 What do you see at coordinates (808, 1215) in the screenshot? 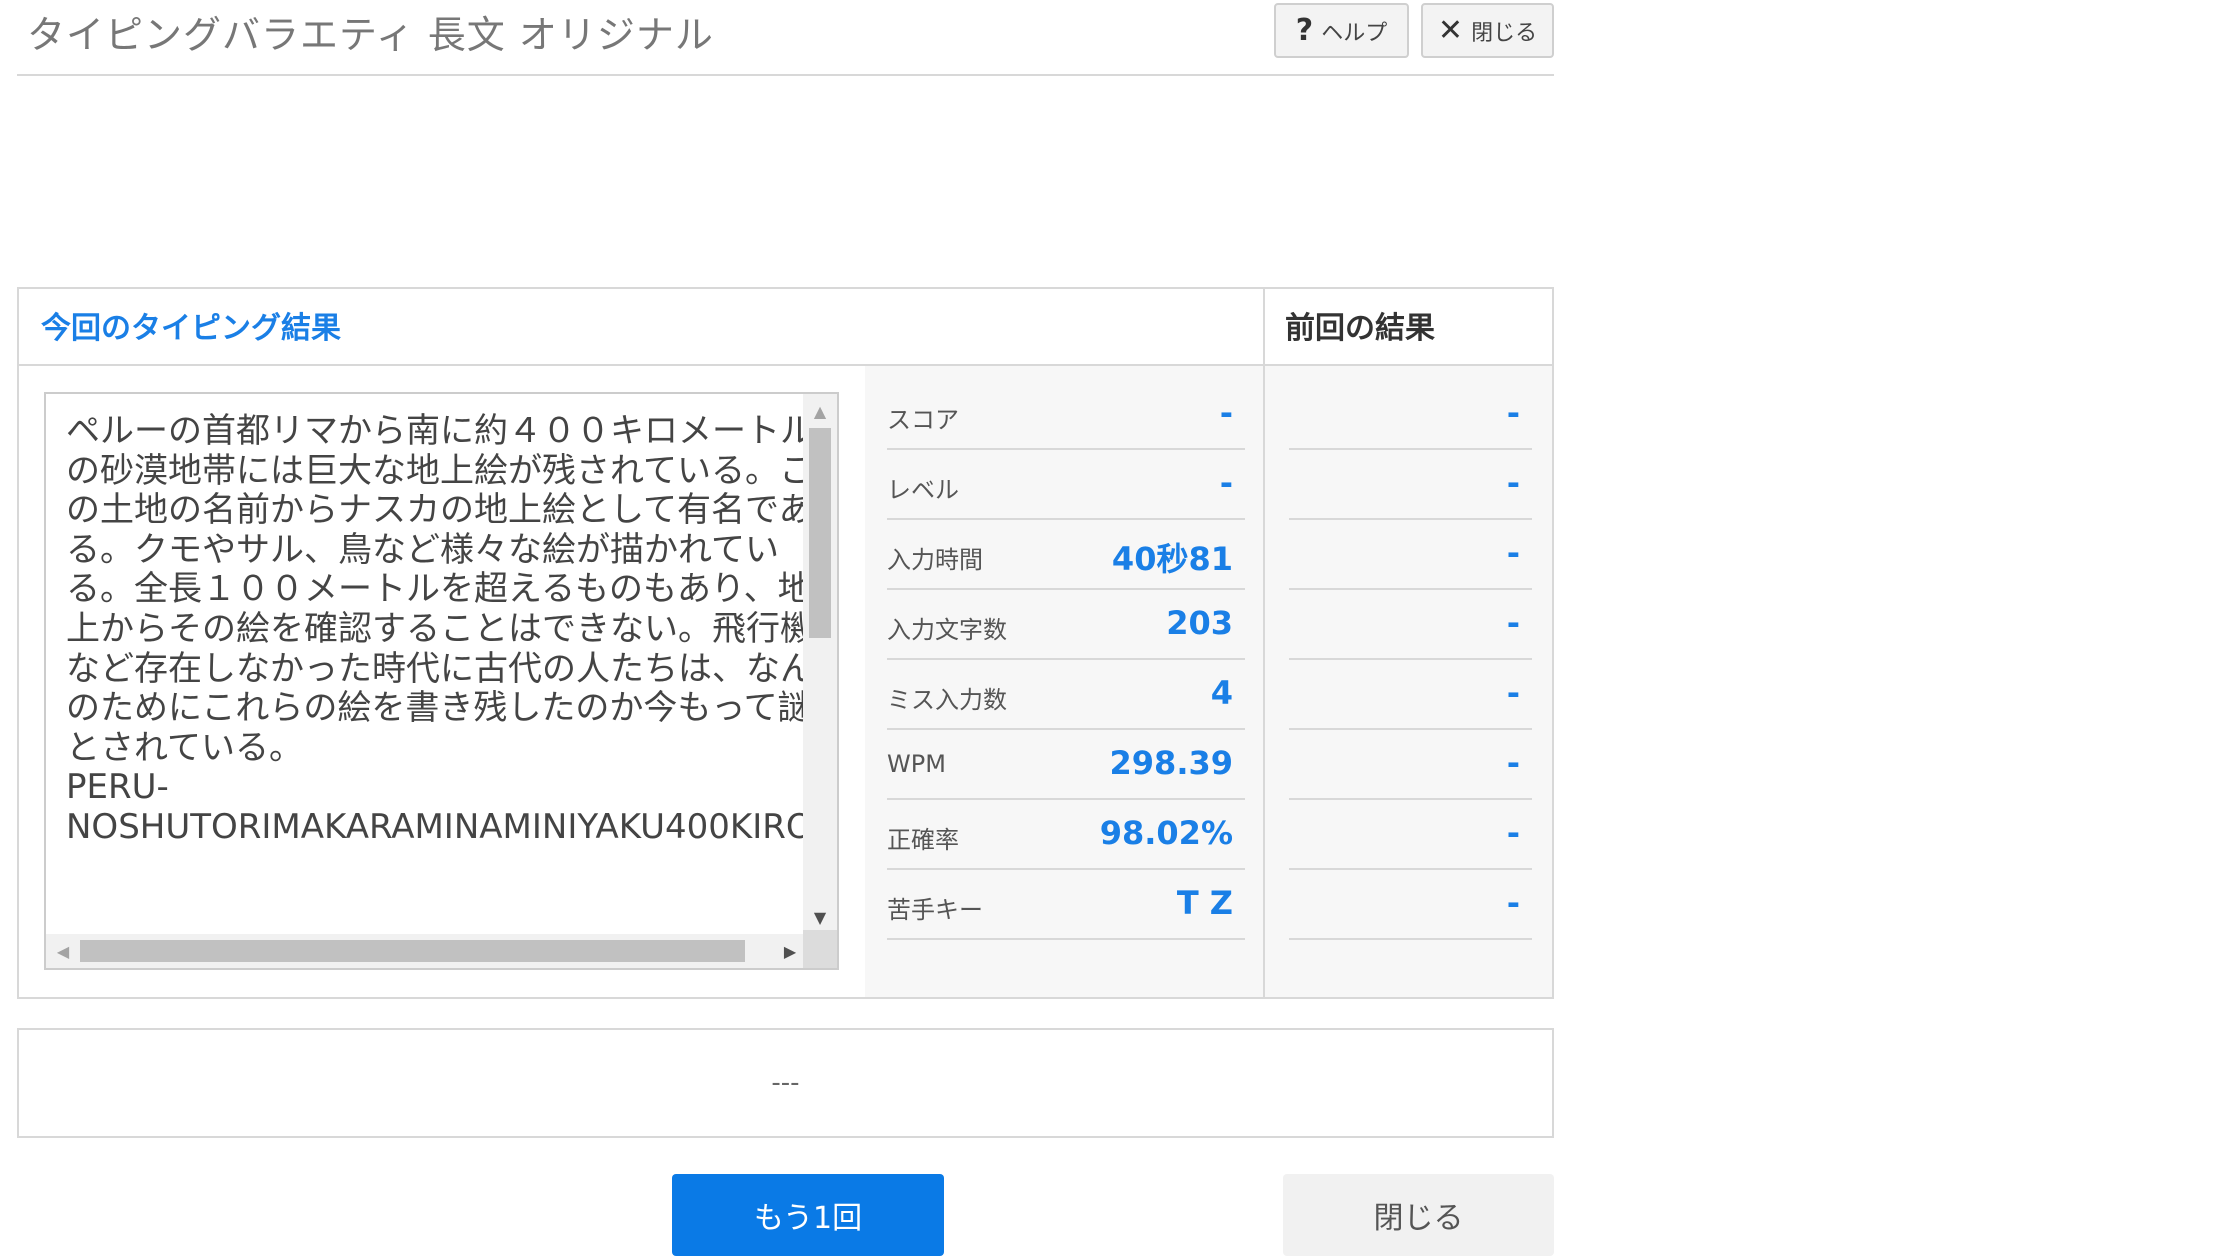
I see `retry-button: もう1回` at bounding box center [808, 1215].